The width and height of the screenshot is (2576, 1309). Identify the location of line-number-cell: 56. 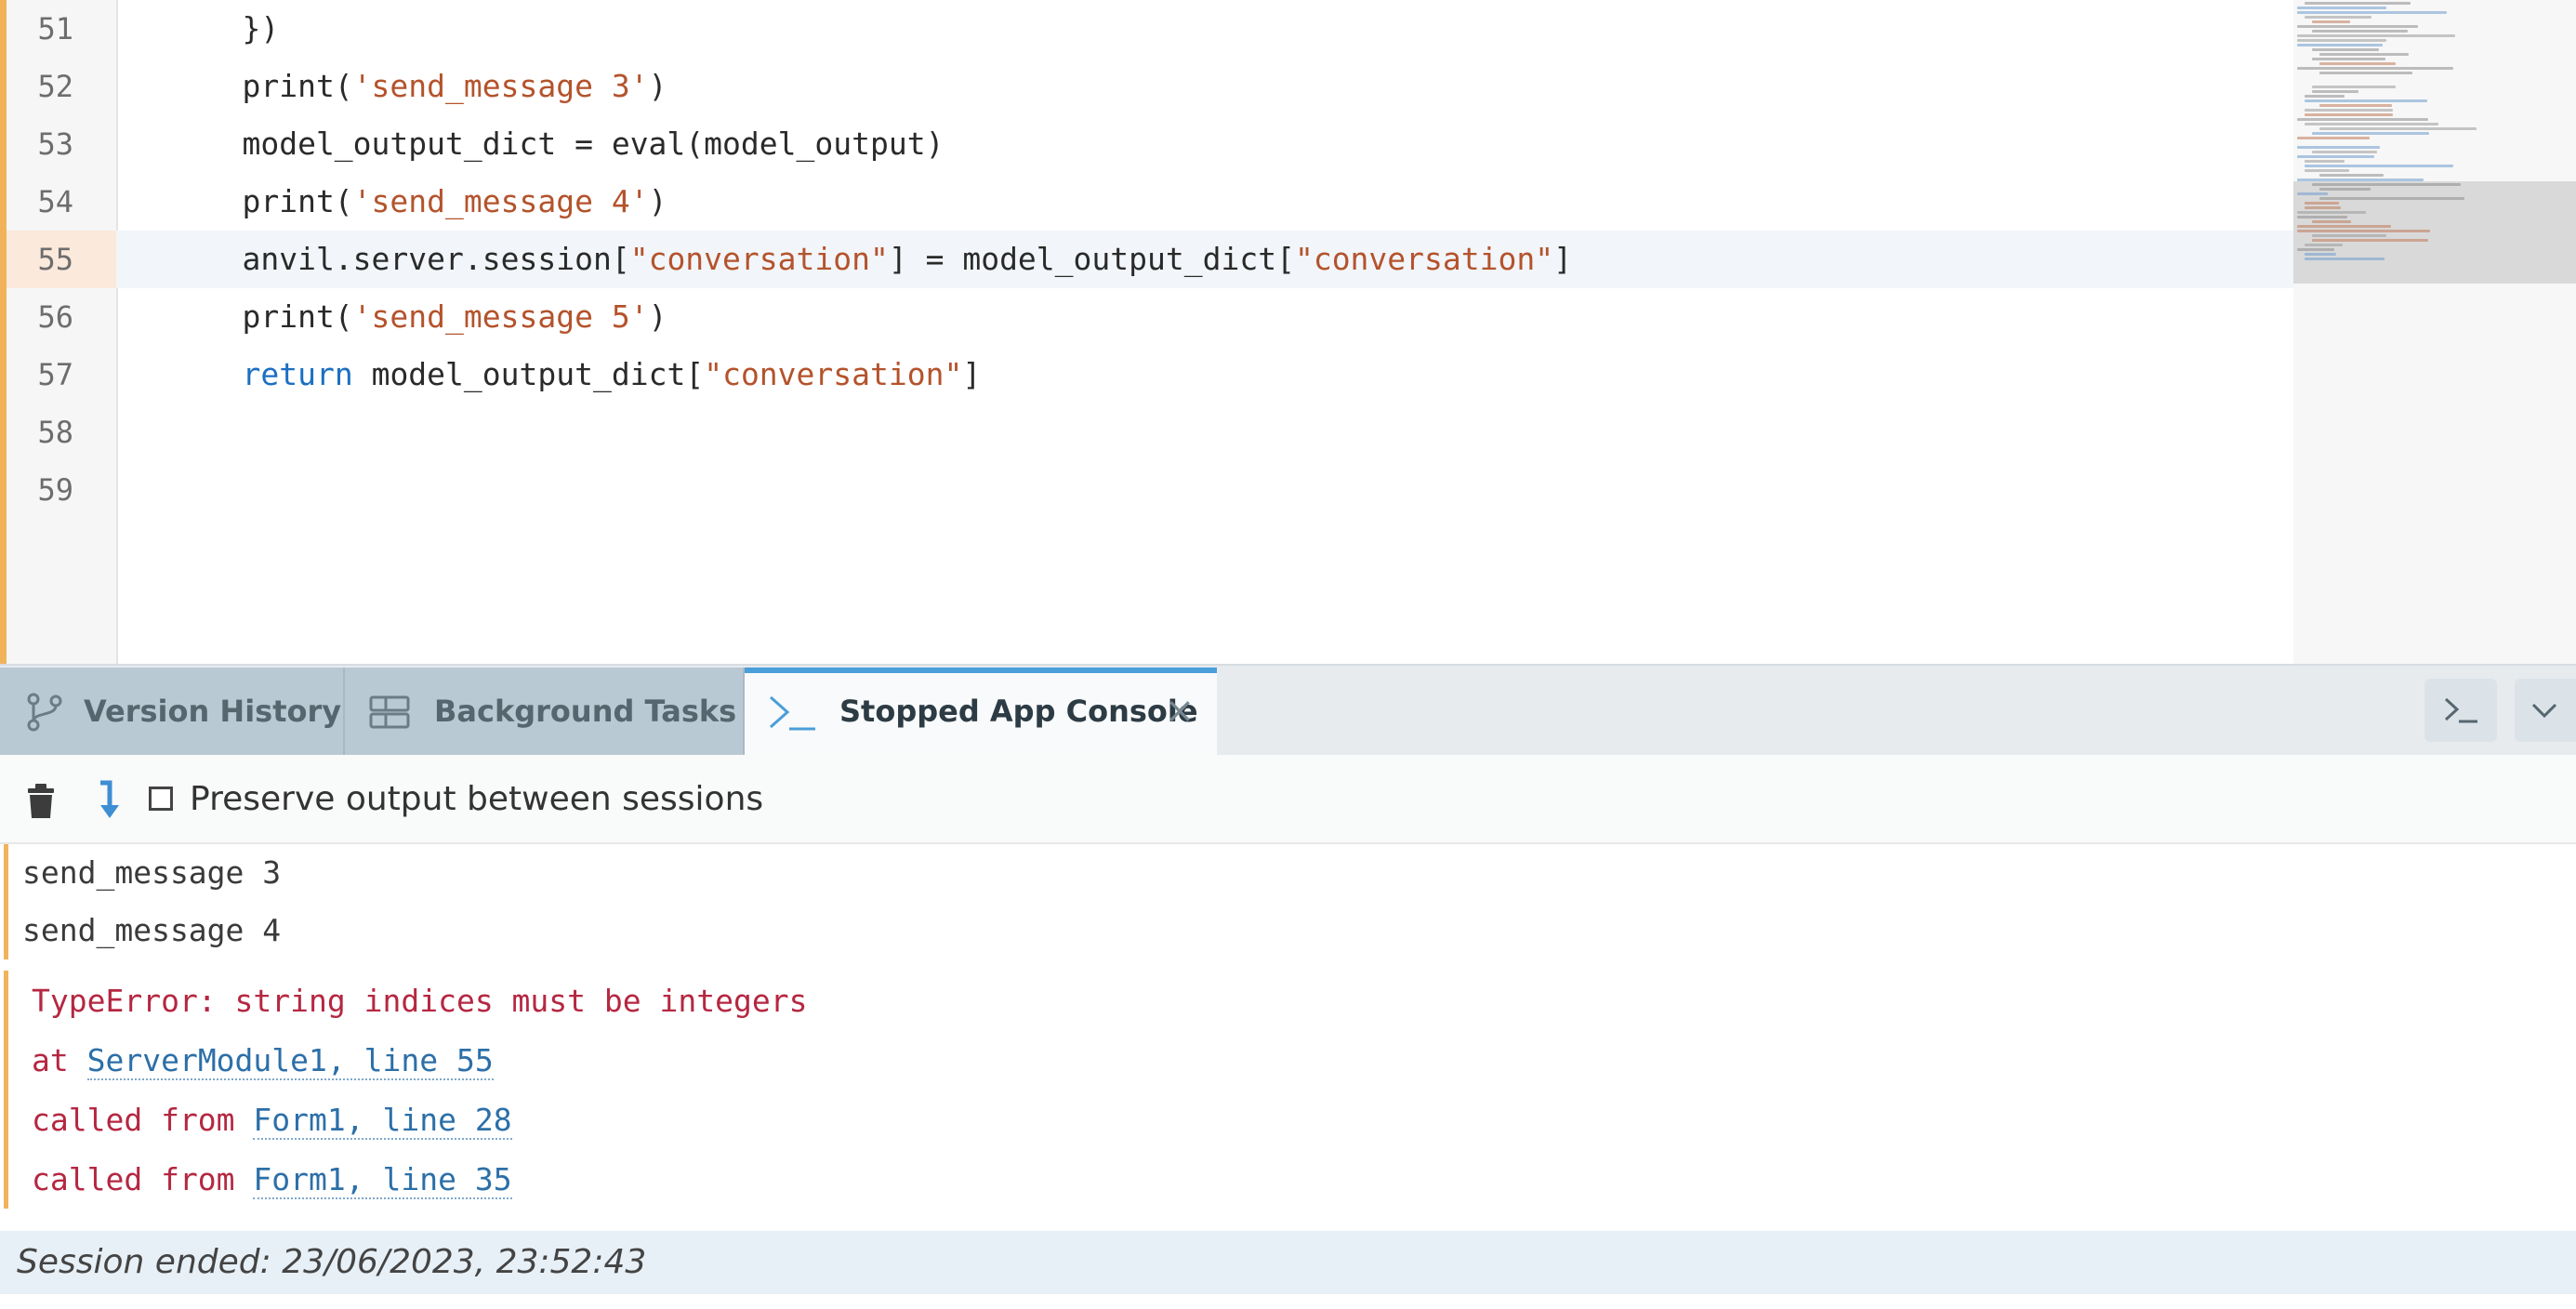
(61, 317).